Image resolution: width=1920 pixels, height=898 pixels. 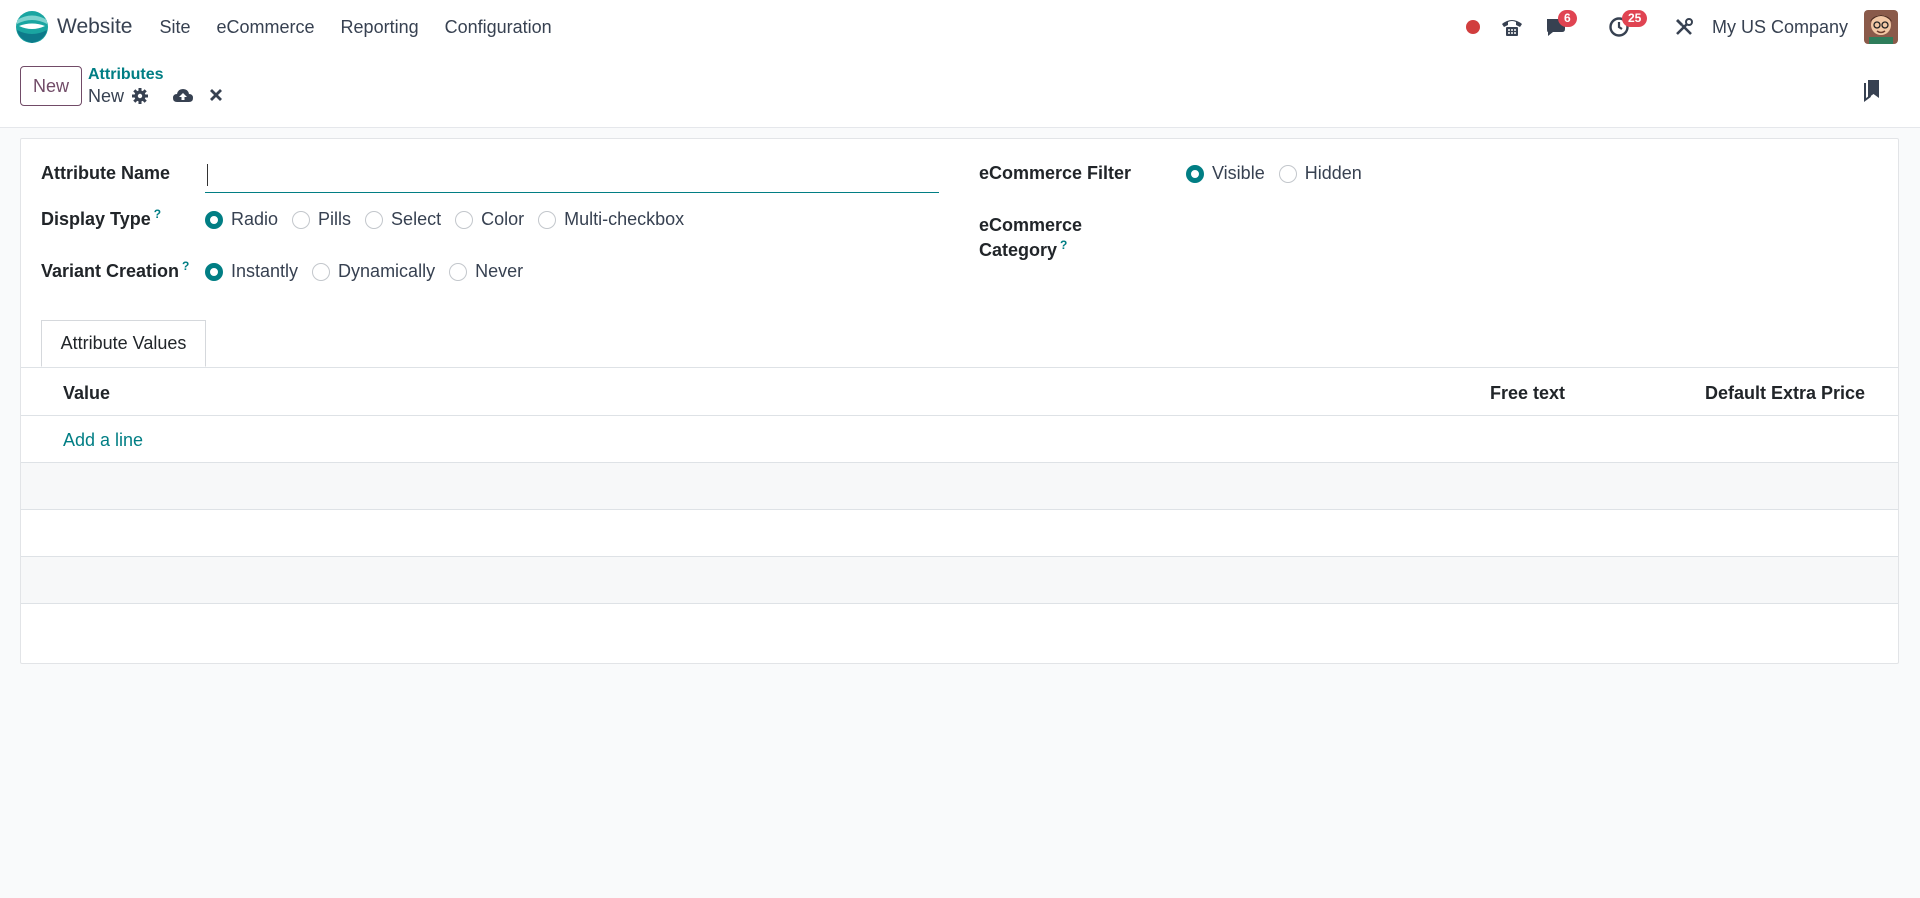 I want to click on save-cloud-icon, so click(x=183, y=96).